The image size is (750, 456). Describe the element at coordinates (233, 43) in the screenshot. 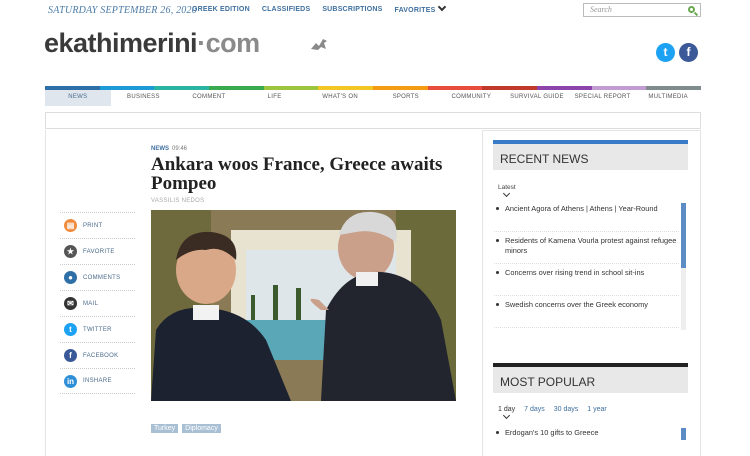

I see `logo-tld: com` at that location.